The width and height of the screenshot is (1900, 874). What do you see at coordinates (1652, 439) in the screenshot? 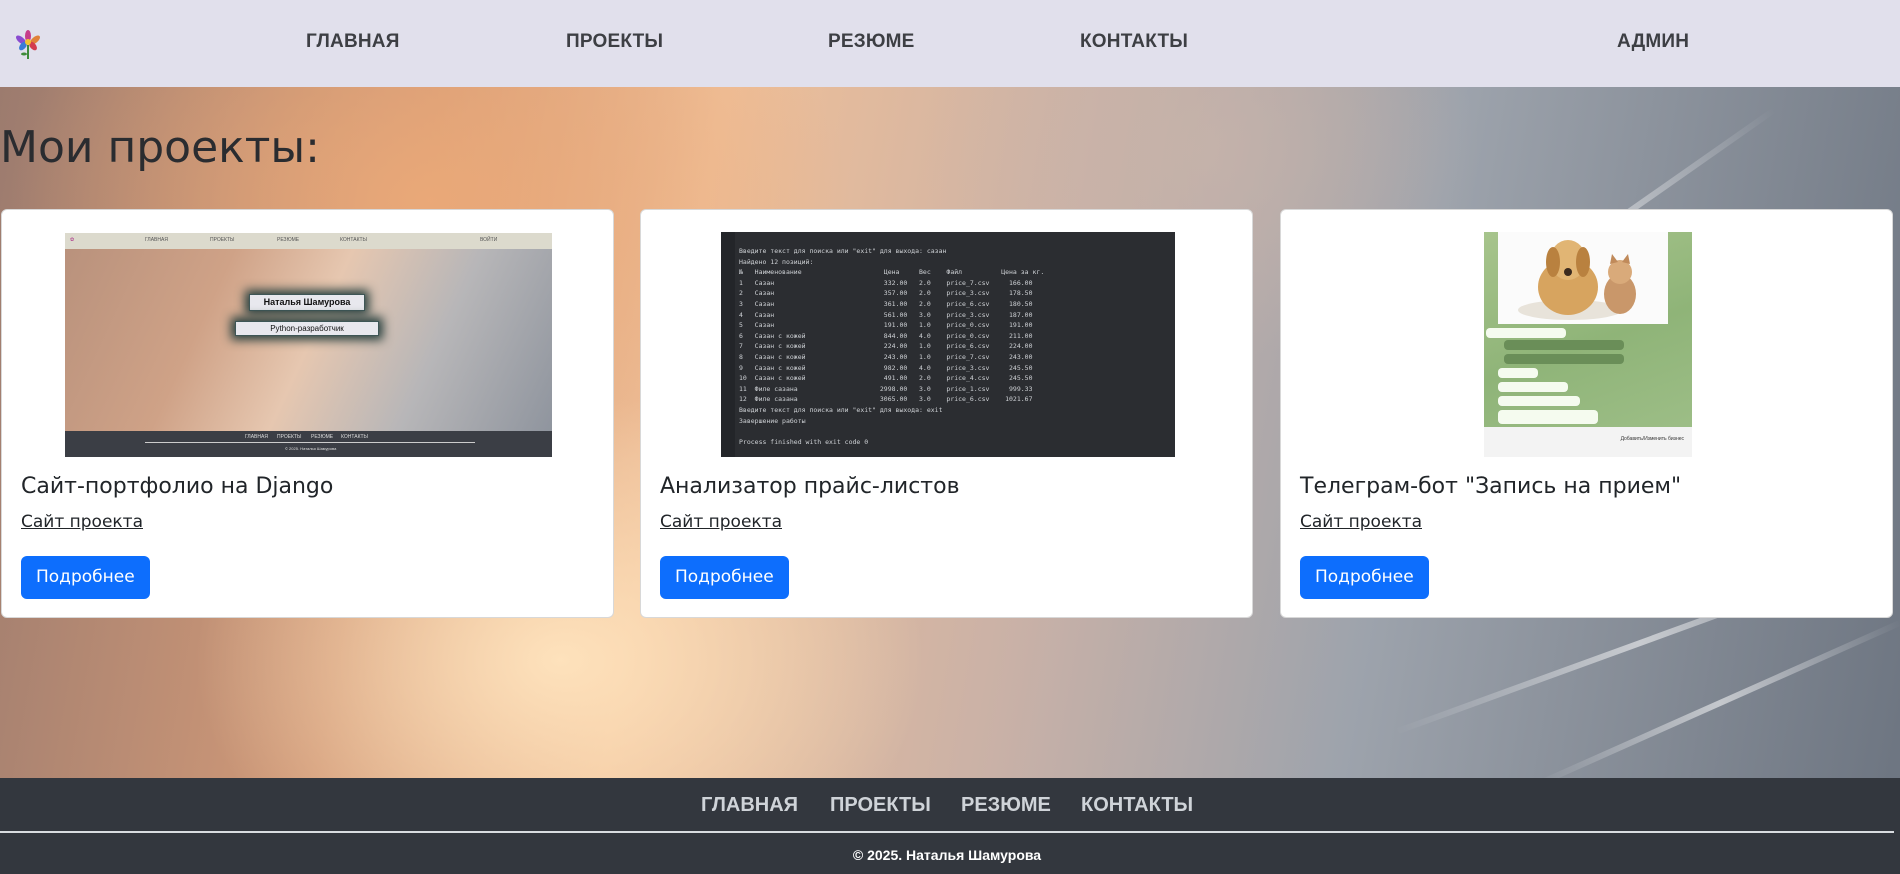
I see `bot-menu-button: Добавить/Изменить бизнес` at bounding box center [1652, 439].